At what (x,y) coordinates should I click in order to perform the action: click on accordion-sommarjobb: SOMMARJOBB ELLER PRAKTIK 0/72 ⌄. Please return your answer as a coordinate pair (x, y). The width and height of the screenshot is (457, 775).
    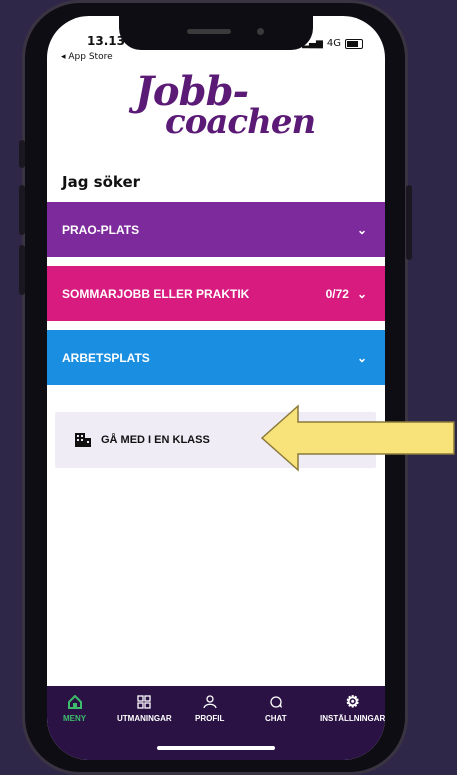
    Looking at the image, I should click on (216, 293).